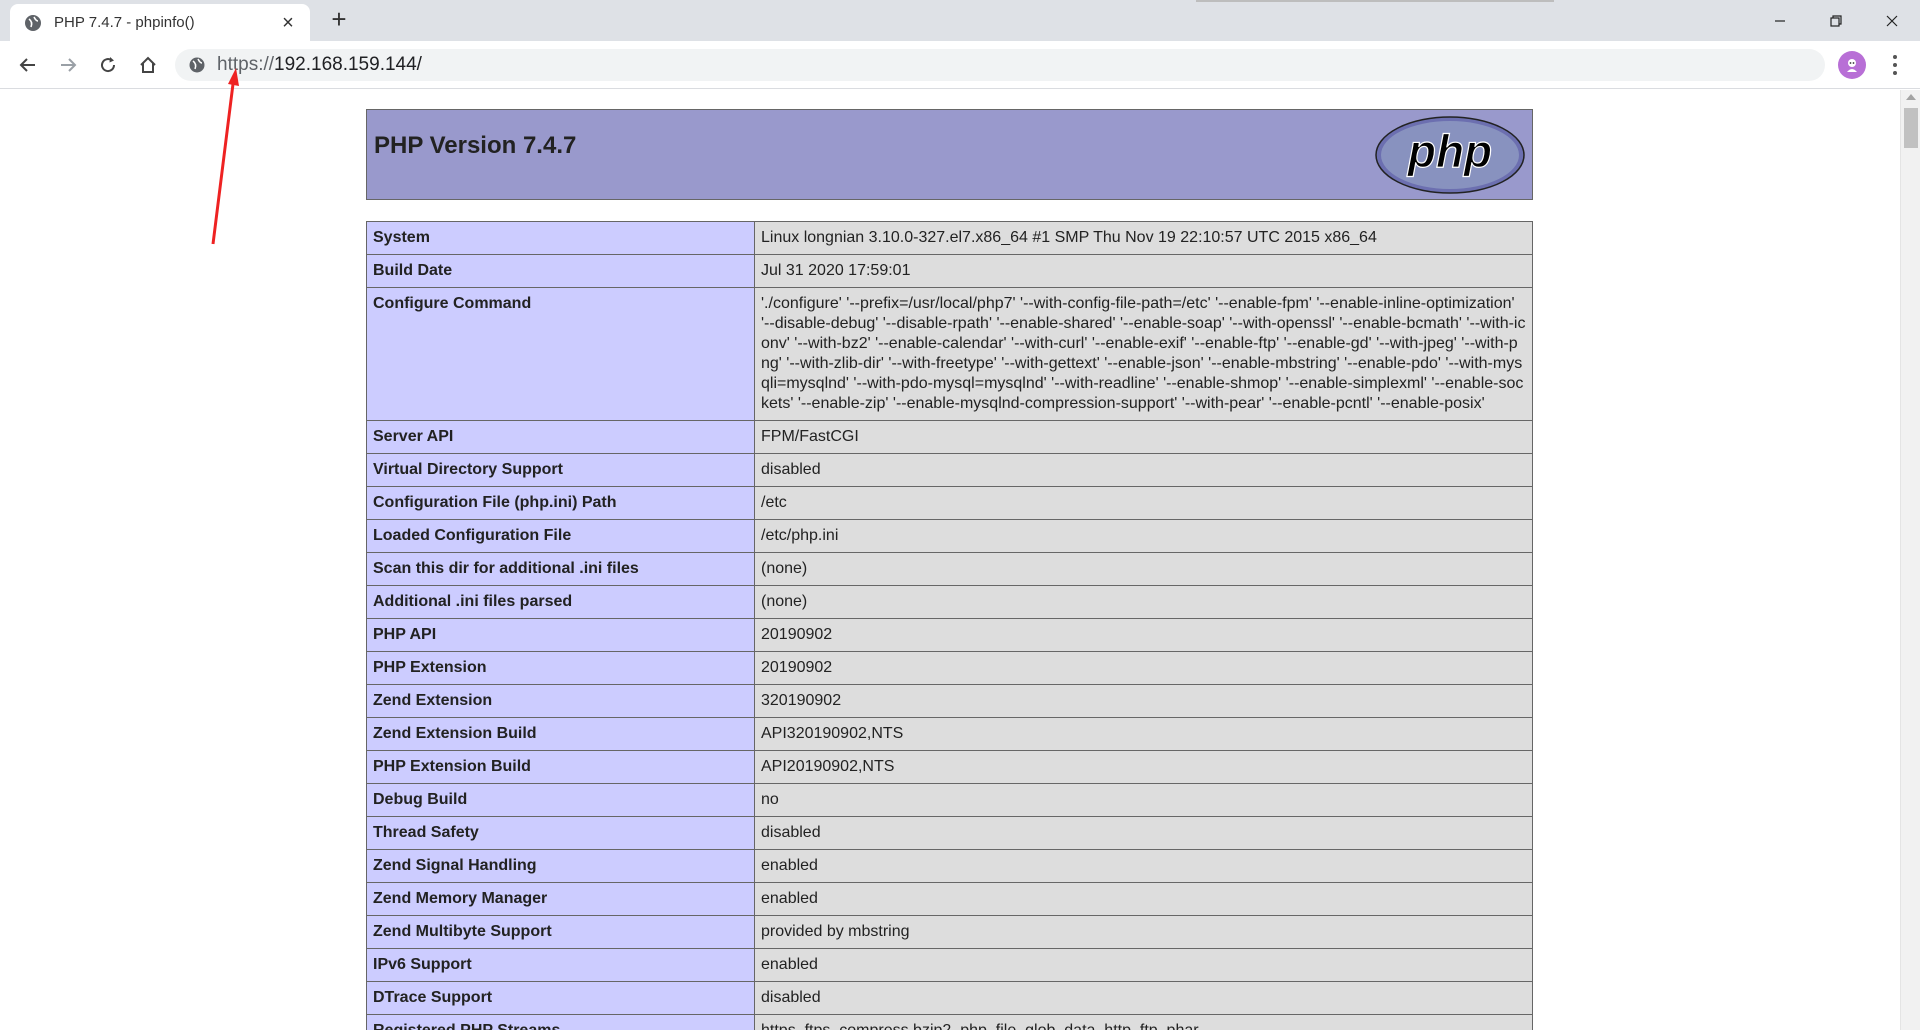  I want to click on table-row: Zend Memory Manager enabled, so click(949, 899).